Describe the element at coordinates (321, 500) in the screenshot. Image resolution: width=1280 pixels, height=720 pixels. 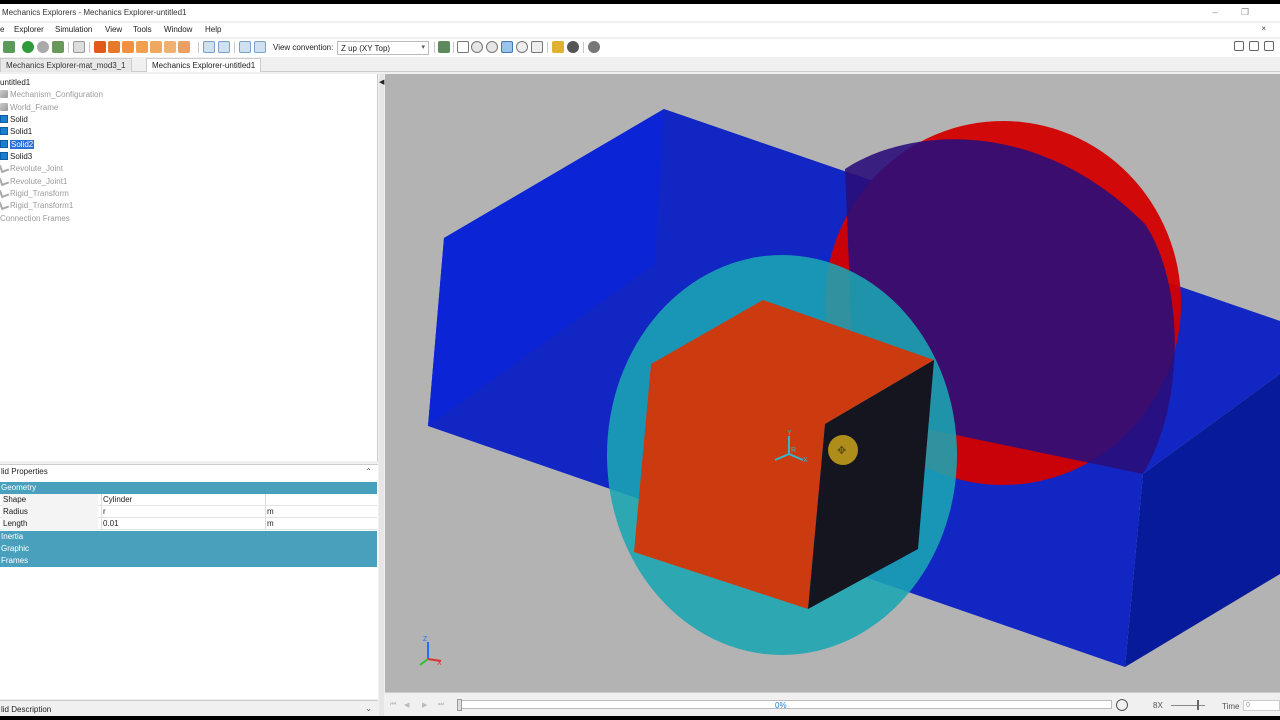
I see `property-unit` at that location.